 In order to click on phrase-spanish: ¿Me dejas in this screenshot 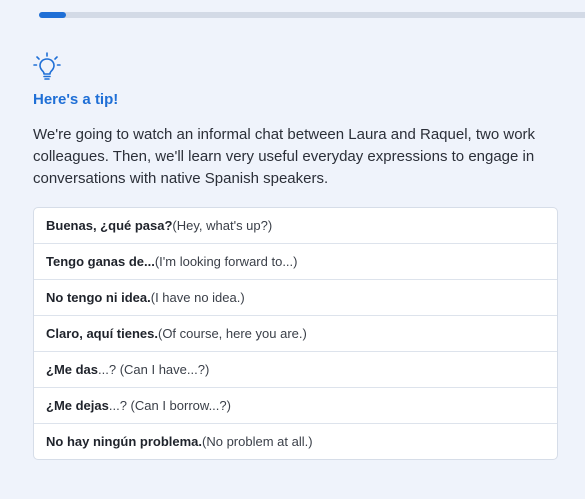, I will do `click(77, 405)`.